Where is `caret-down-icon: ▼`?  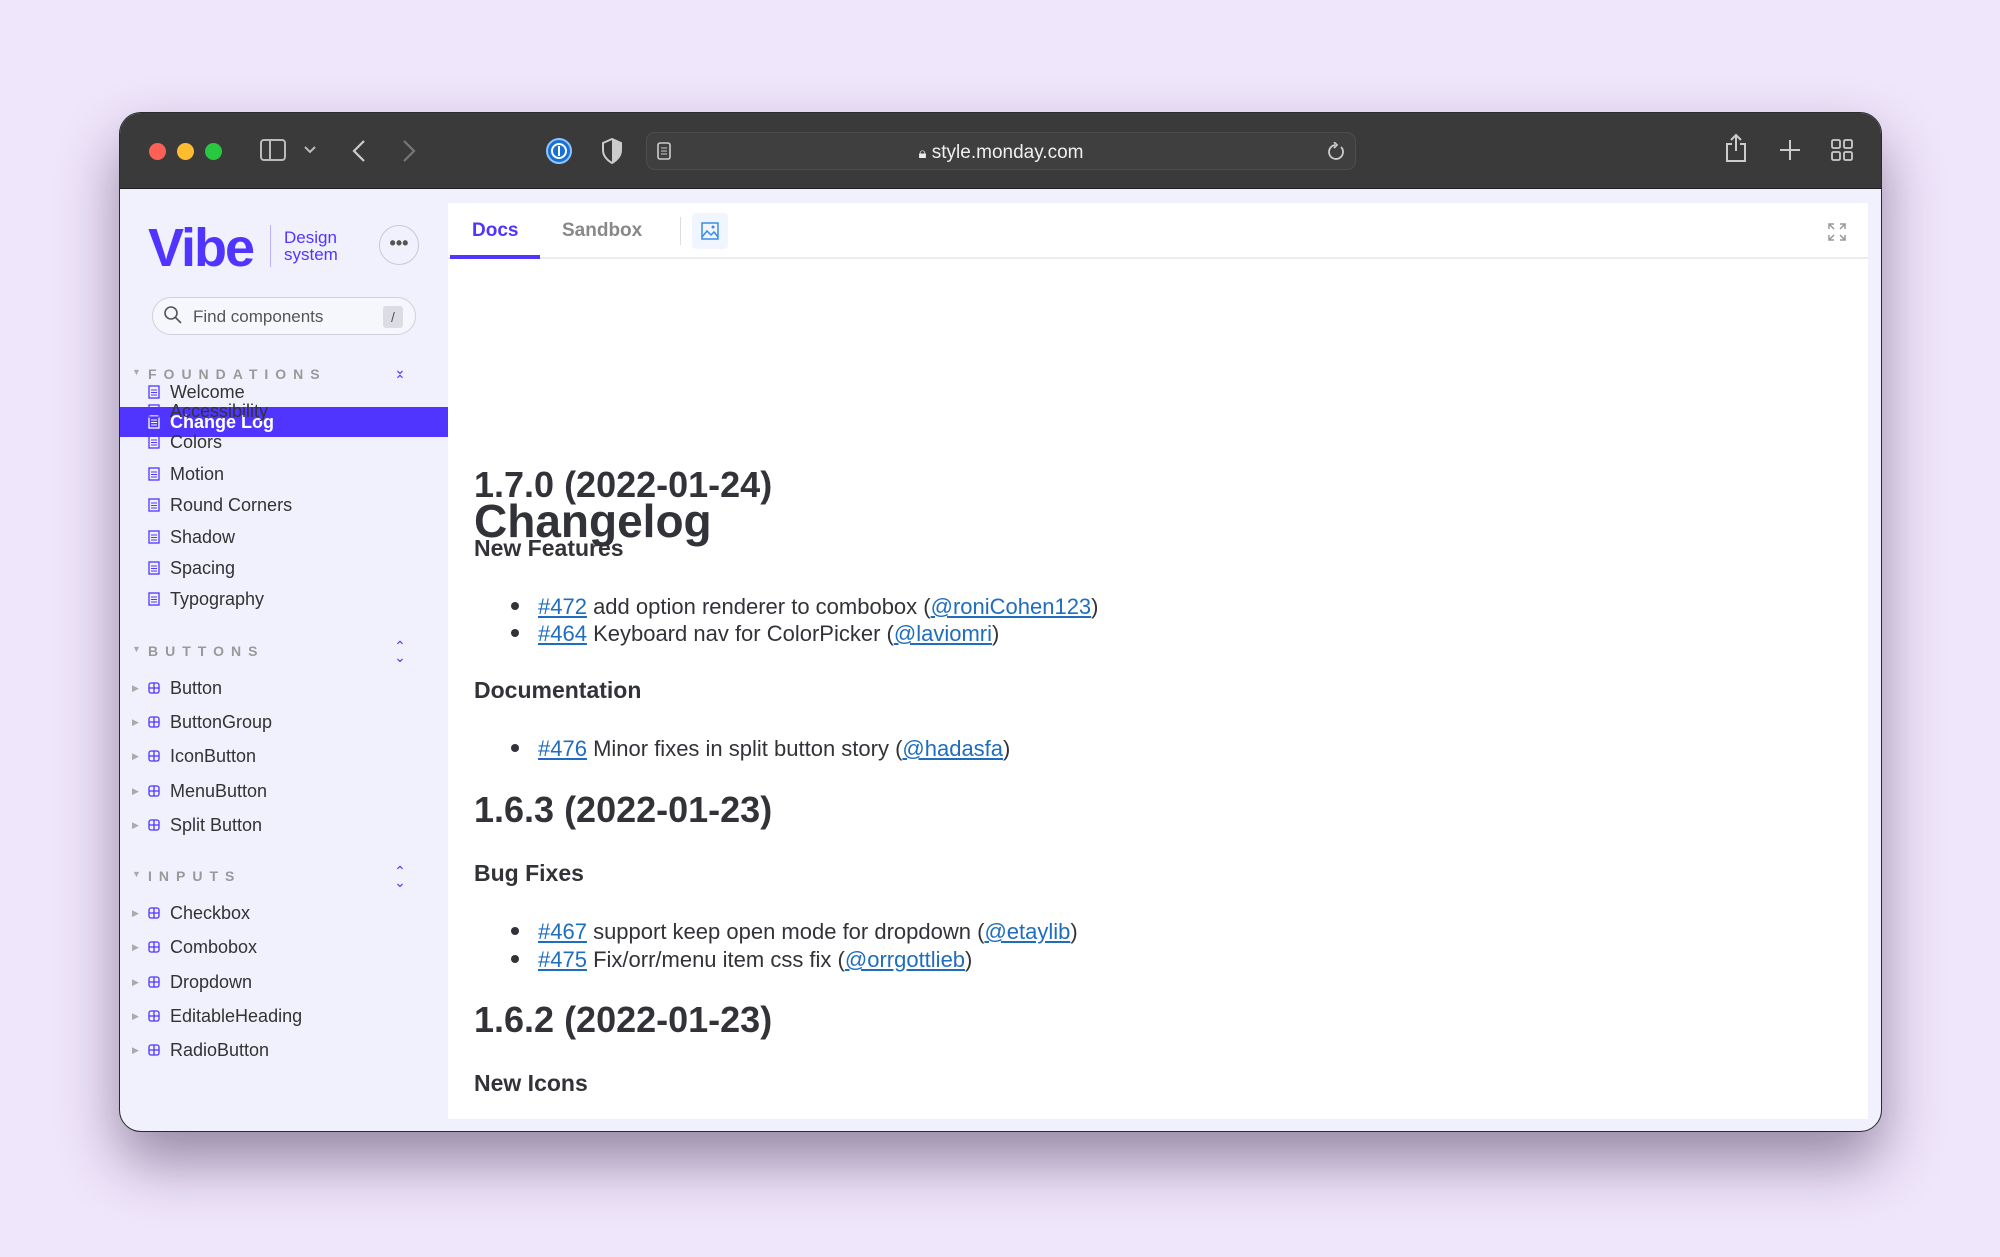 caret-down-icon: ▼ is located at coordinates (136, 874).